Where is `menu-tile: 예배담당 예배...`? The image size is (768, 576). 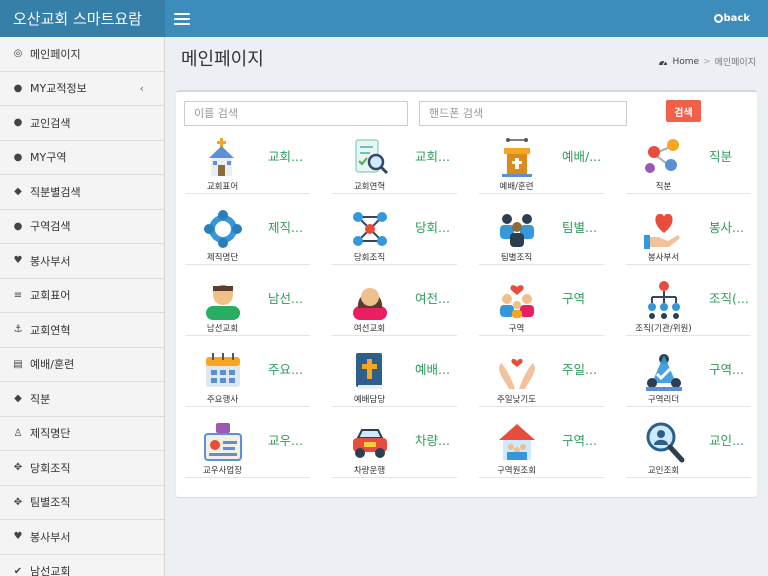
menu-tile: 예배담당 예배... is located at coordinates (394, 378).